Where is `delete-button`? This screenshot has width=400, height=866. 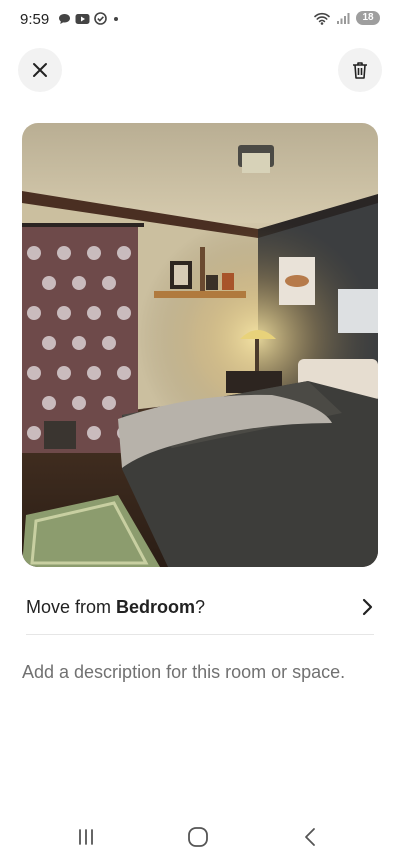
delete-button is located at coordinates (360, 70).